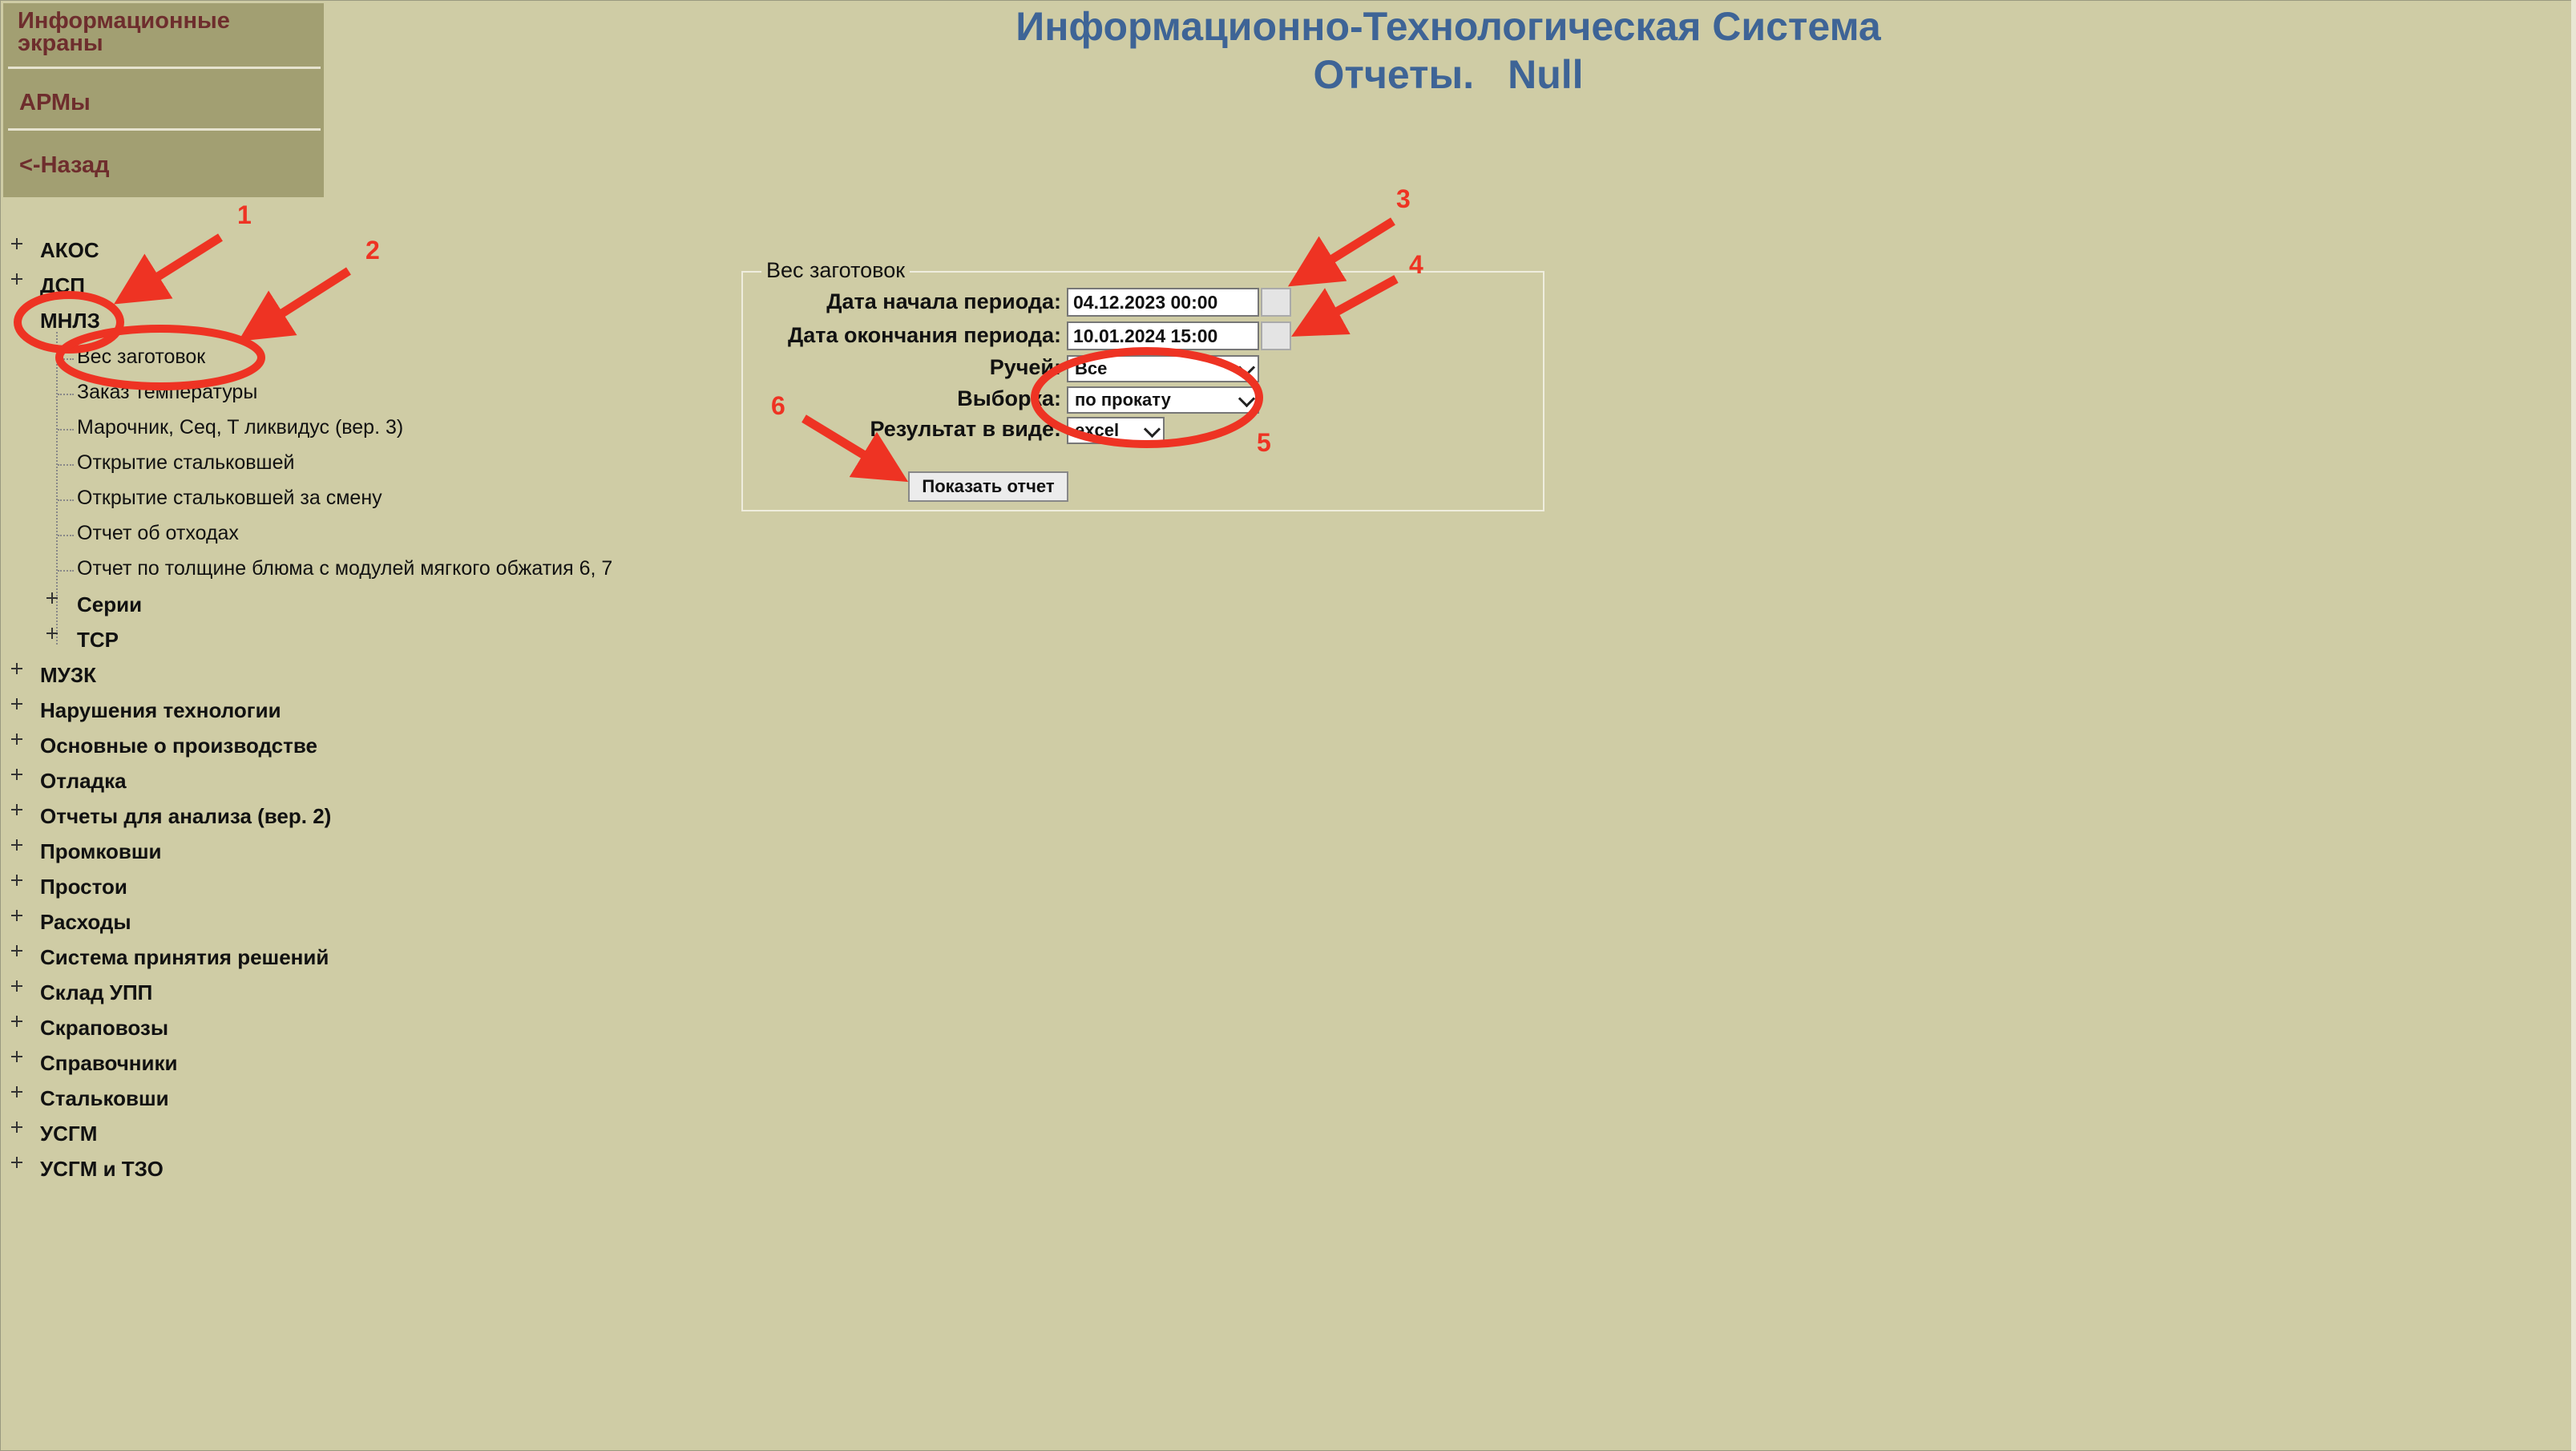 The height and width of the screenshot is (1451, 2576). I want to click on annotation-number-4: 4, so click(1416, 264).